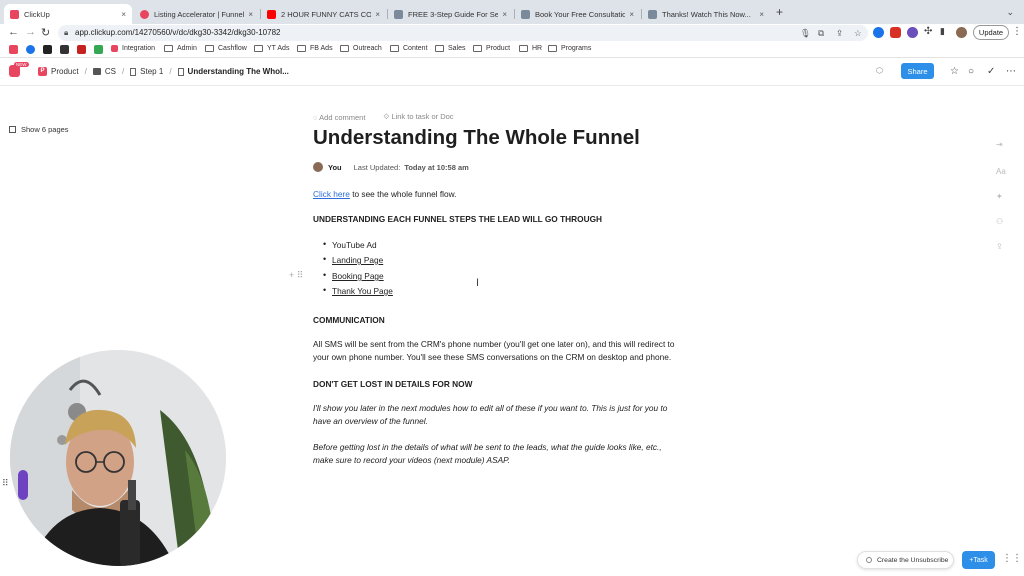 This screenshot has width=1024, height=576. Describe the element at coordinates (1011, 71) in the screenshot. I see `more-options-icon: ⋯` at that location.